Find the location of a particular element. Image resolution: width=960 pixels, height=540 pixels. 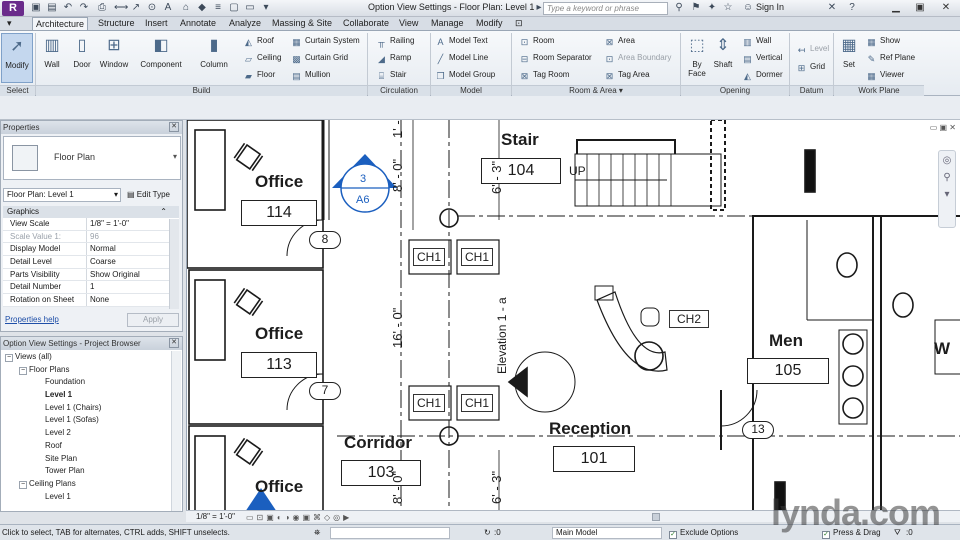

dormer-button: ◭ Dormer is located at coordinates (762, 75).